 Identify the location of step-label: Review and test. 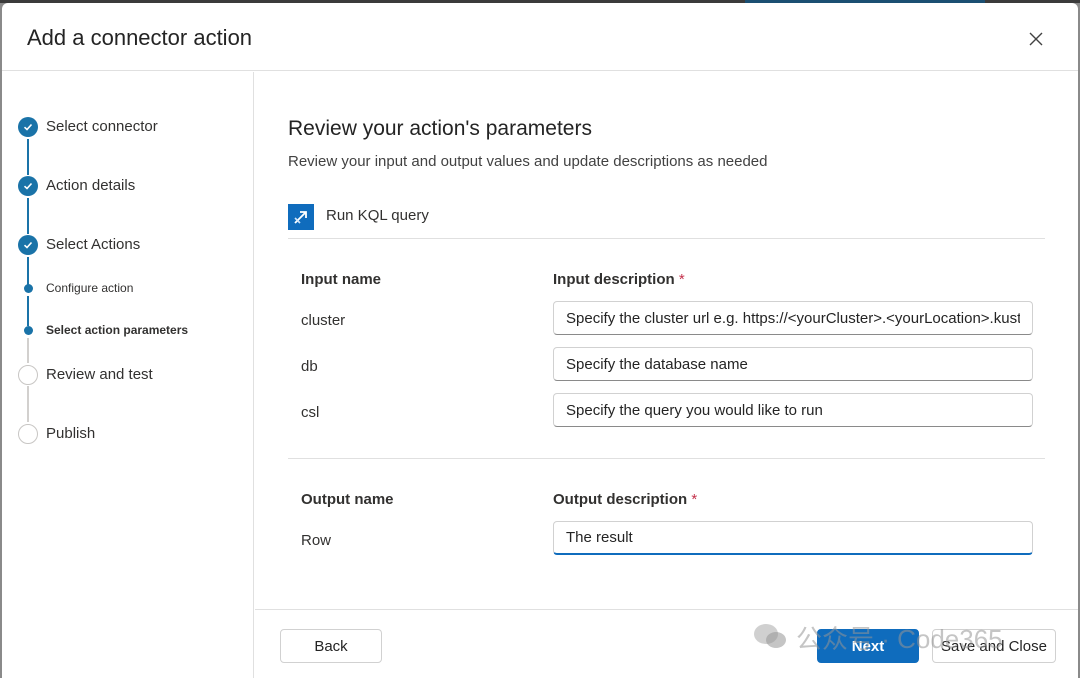
(99, 374).